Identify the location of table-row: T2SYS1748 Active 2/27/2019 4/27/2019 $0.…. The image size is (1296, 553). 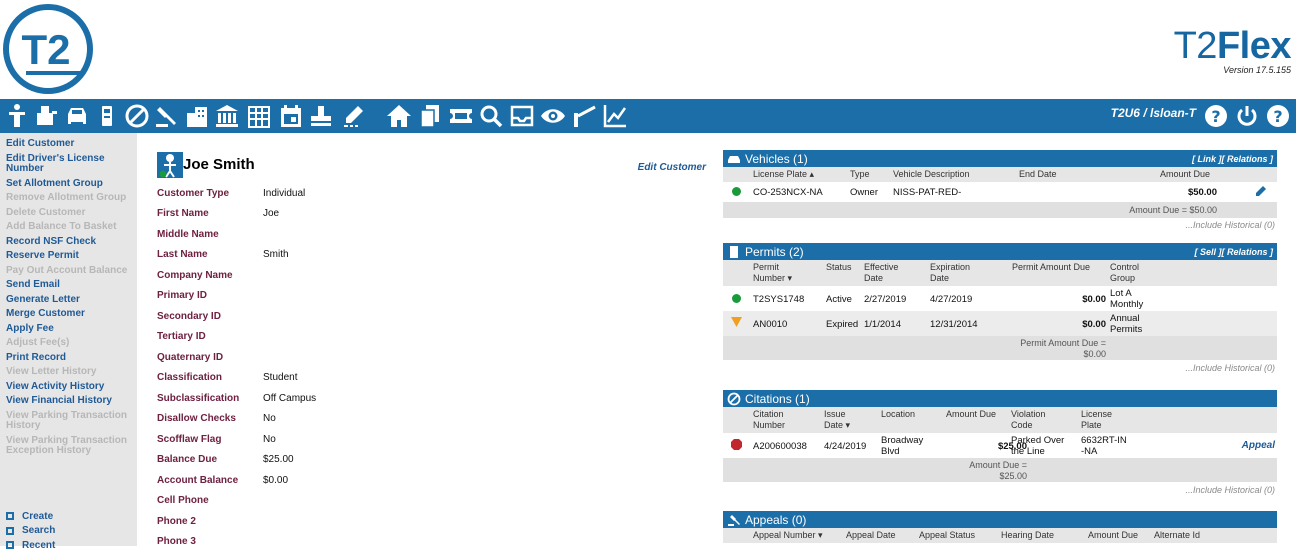
(1000, 298).